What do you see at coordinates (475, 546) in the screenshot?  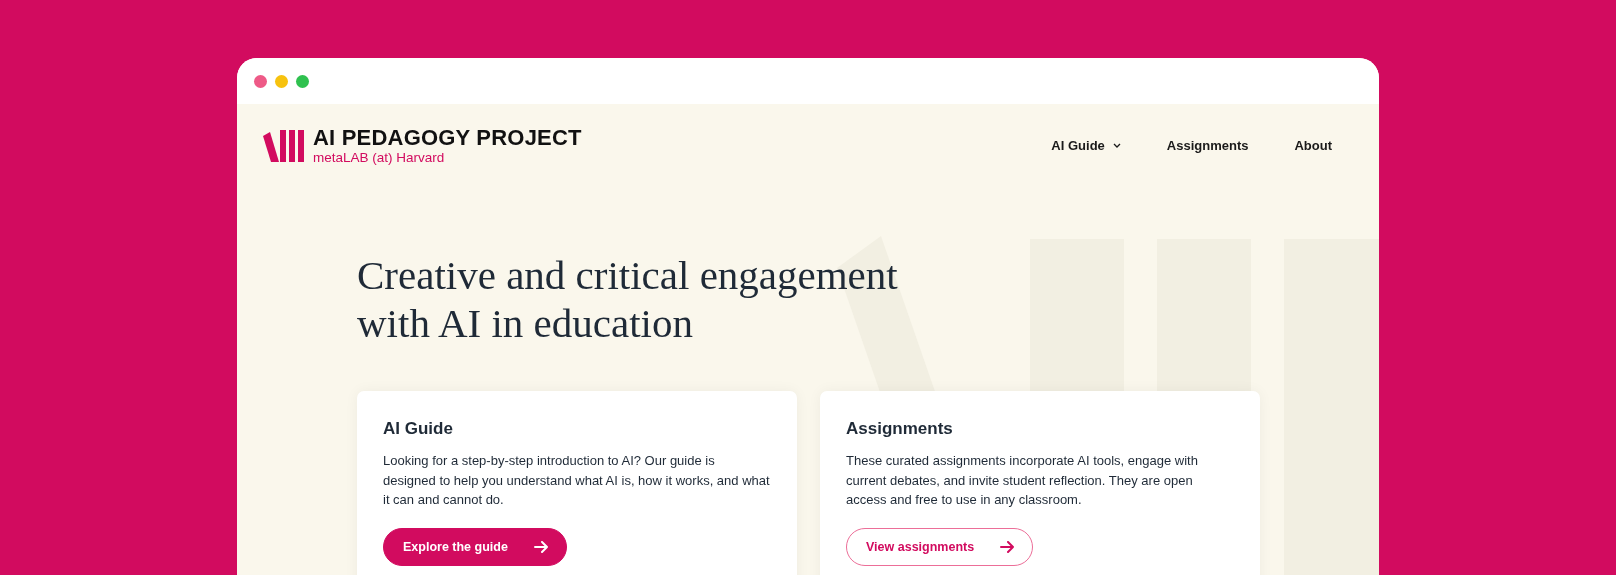 I see `card-button: Explore the guide` at bounding box center [475, 546].